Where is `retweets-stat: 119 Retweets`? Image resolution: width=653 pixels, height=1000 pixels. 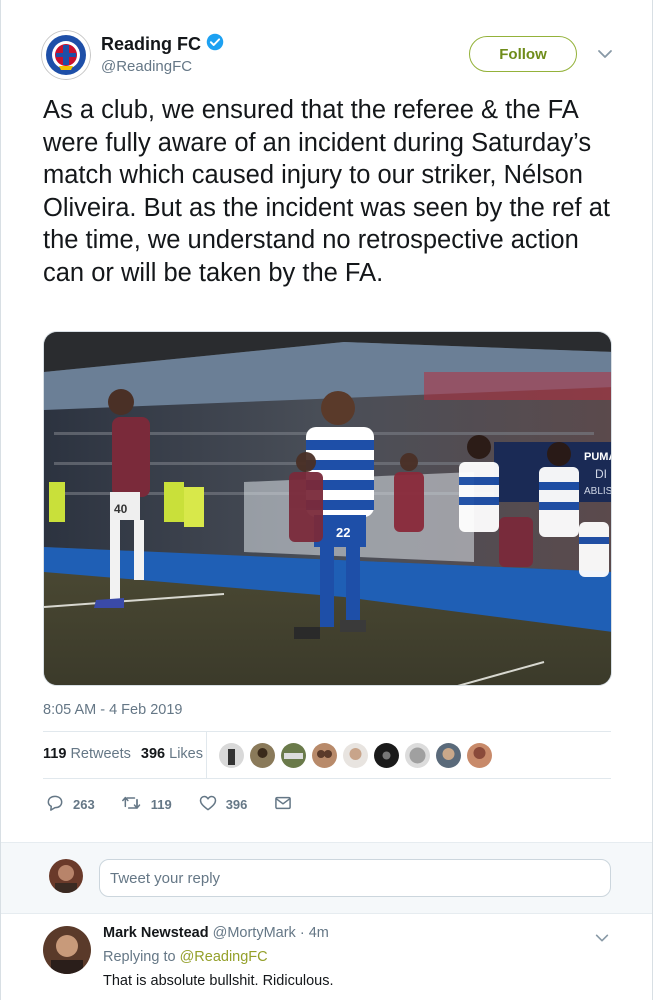
retweets-stat: 119 Retweets is located at coordinates (87, 754).